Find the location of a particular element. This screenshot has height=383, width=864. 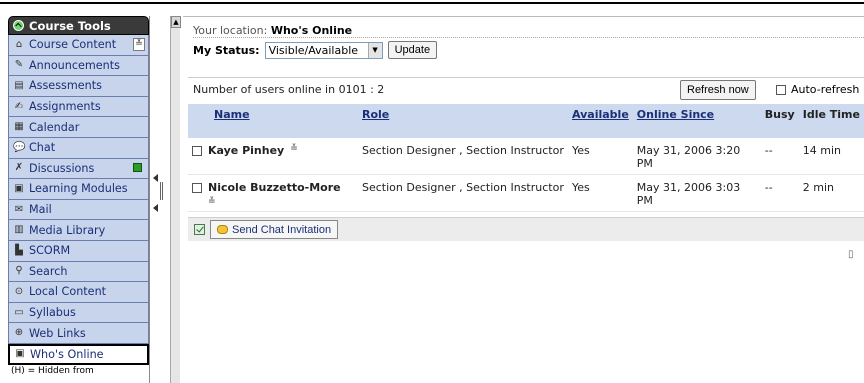

column-header-role: Role is located at coordinates (463, 121).